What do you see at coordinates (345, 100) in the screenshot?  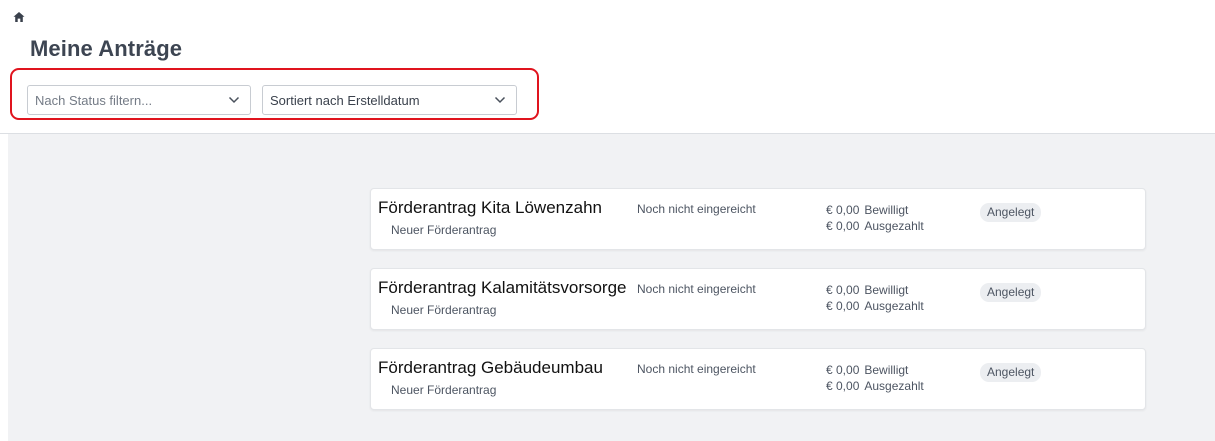 I see `sort-value: Sortiert nach Erstelldatum` at bounding box center [345, 100].